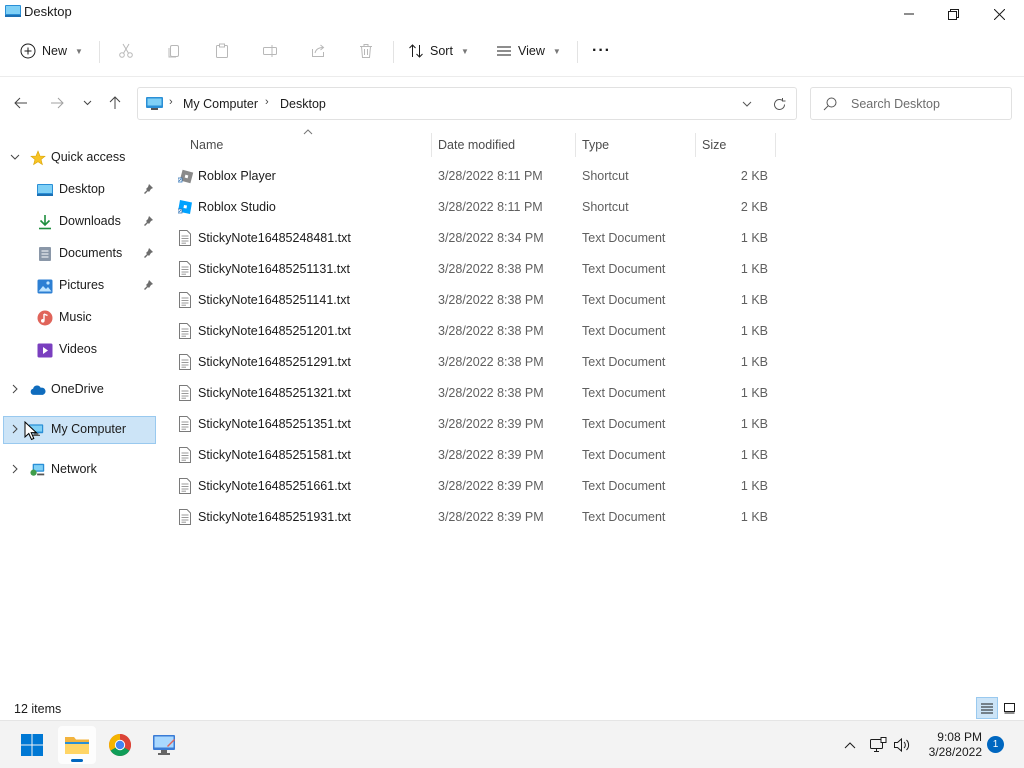 Image resolution: width=1024 pixels, height=768 pixels. What do you see at coordinates (909, 14) in the screenshot?
I see `minimize-button` at bounding box center [909, 14].